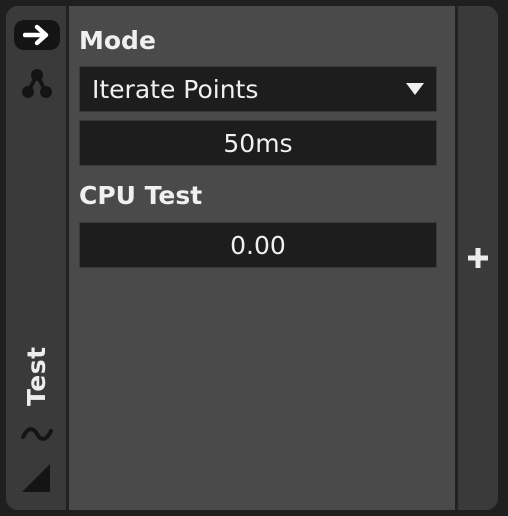 This screenshot has height=516, width=508. What do you see at coordinates (37, 83) in the screenshot?
I see `node-graph-icon` at bounding box center [37, 83].